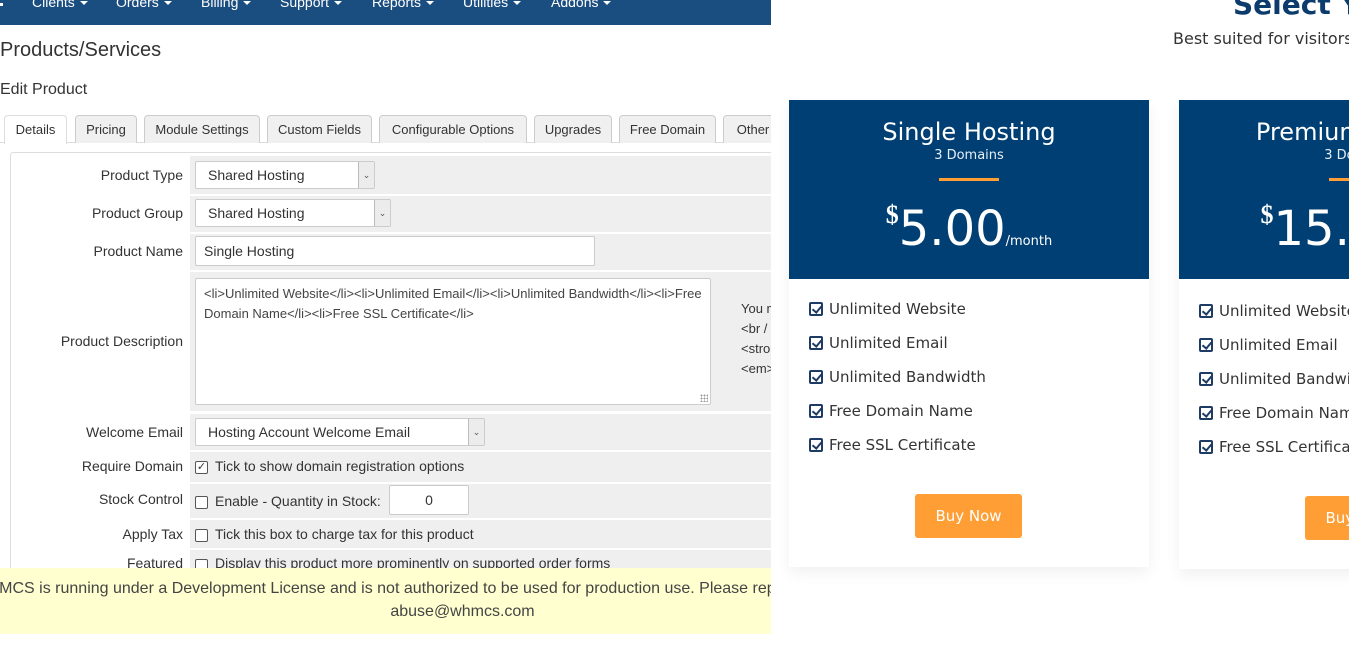 The width and height of the screenshot is (1349, 654). Describe the element at coordinates (298, 501) in the screenshot. I see `stock-control-text: Enable - Quantity in Stock:` at that location.